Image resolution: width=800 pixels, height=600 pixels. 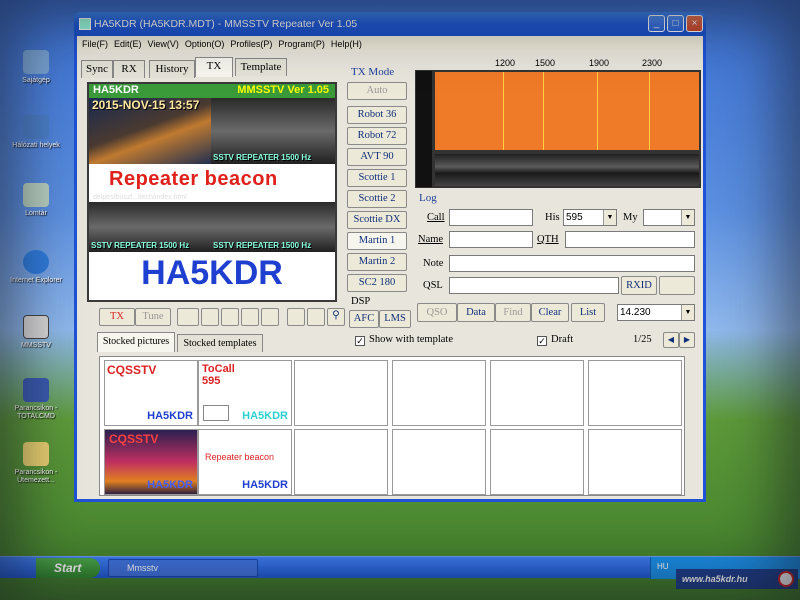 I want to click on show-with-template-checkbox: ✓, so click(x=360, y=341).